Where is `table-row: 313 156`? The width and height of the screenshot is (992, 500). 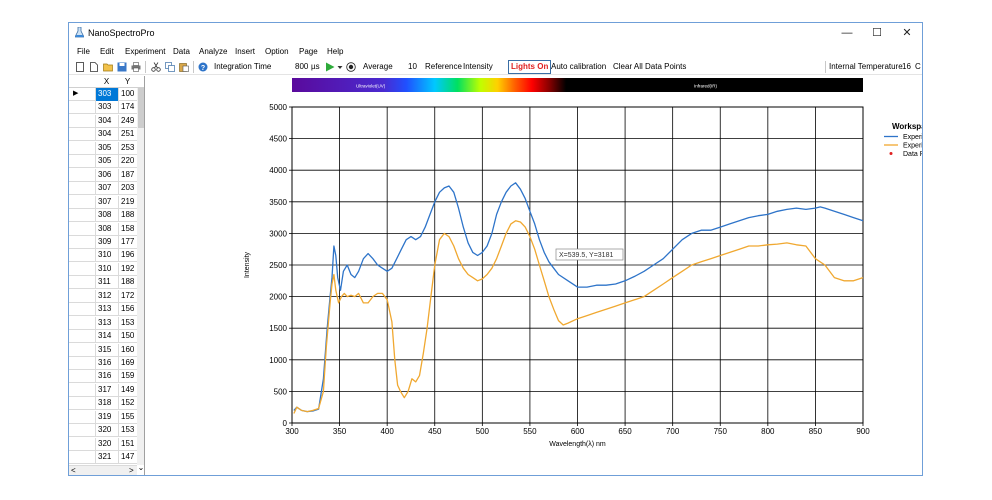 table-row: 313 156 is located at coordinates (106, 310).